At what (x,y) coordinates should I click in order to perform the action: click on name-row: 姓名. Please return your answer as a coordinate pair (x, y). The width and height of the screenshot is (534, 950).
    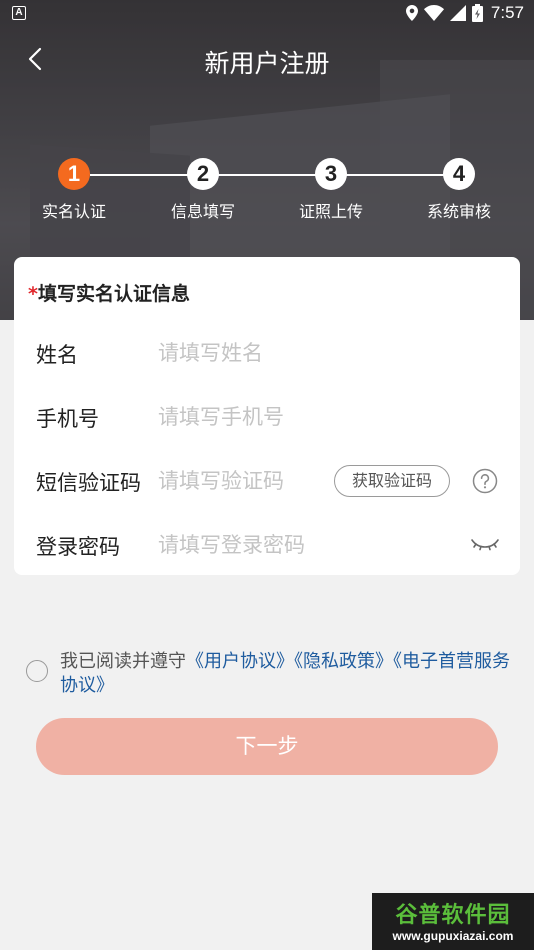
    Looking at the image, I should click on (271, 353).